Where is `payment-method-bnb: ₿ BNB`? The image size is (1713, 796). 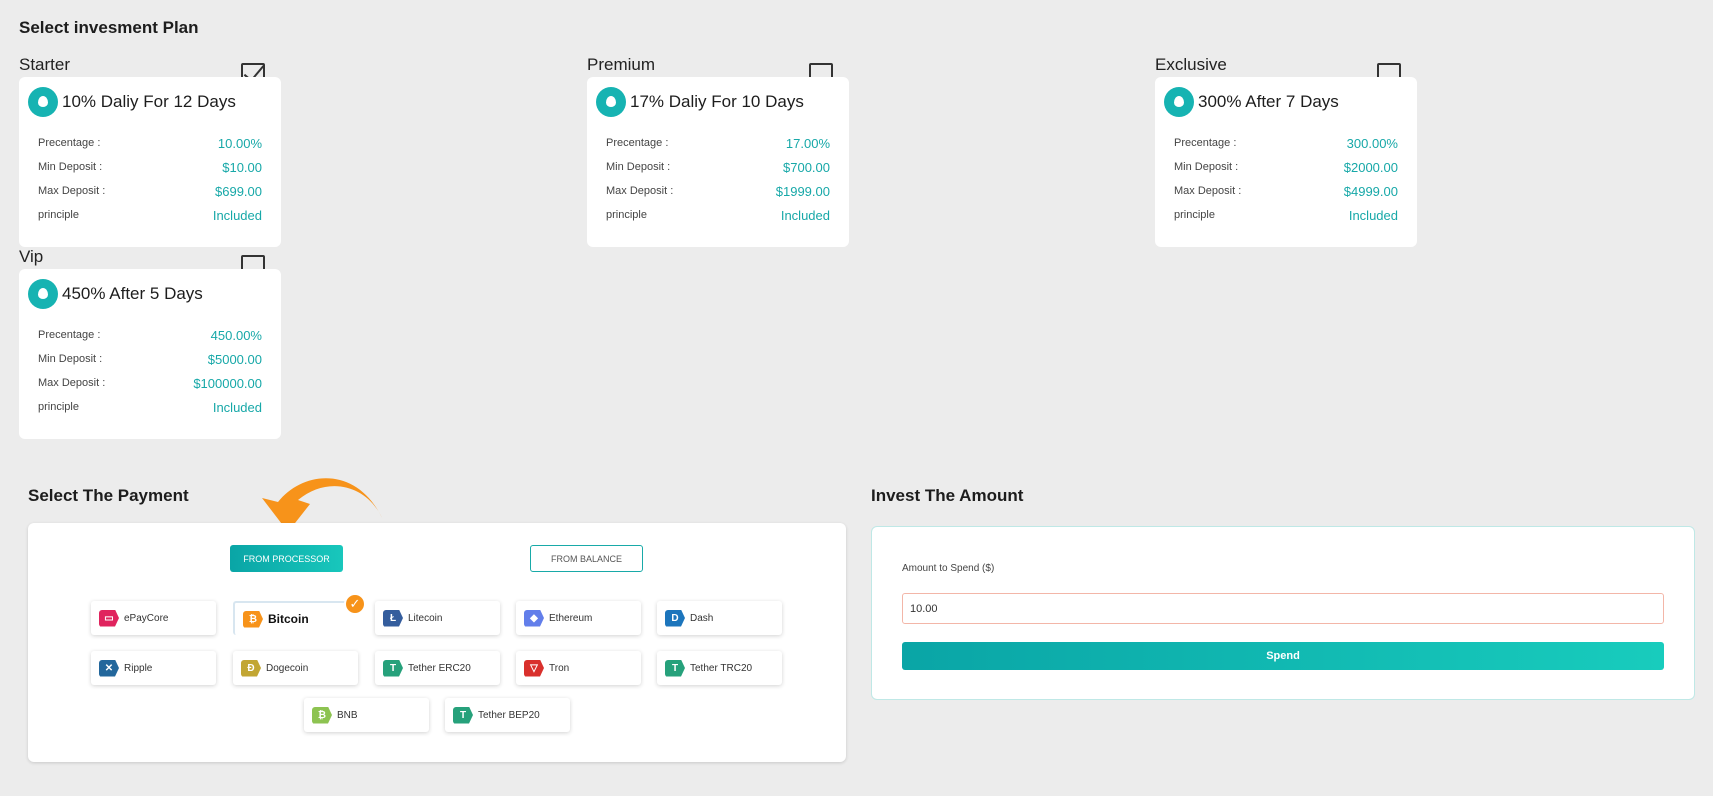 payment-method-bnb: ₿ BNB is located at coordinates (366, 715).